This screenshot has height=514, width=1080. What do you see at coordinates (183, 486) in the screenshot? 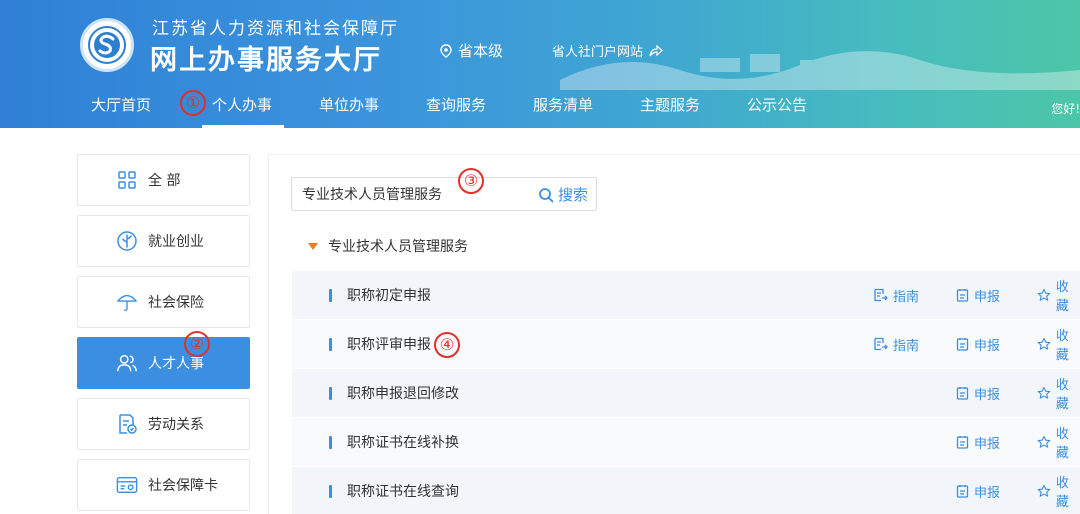
I see `category-label: 社会保障卡` at bounding box center [183, 486].